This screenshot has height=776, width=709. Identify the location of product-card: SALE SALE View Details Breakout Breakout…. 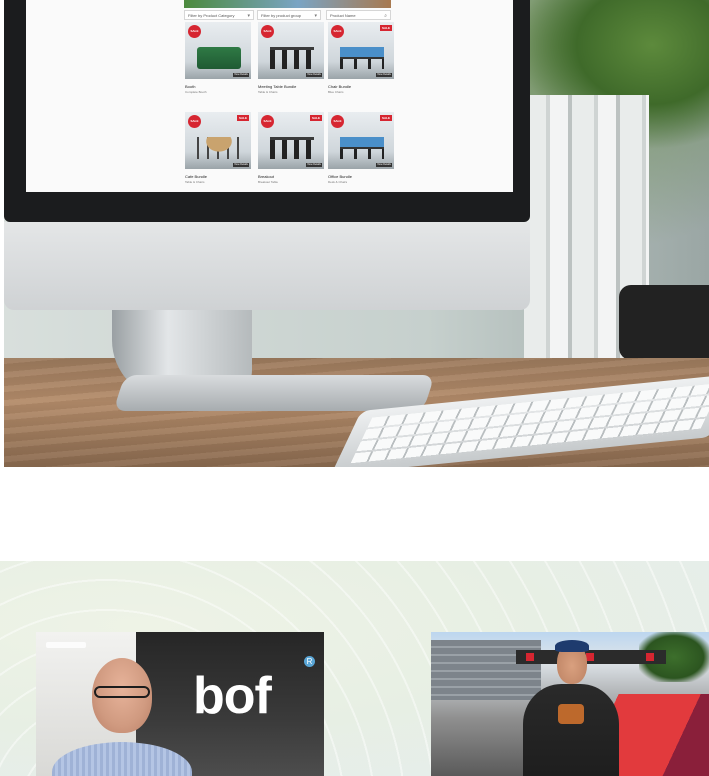
(291, 148).